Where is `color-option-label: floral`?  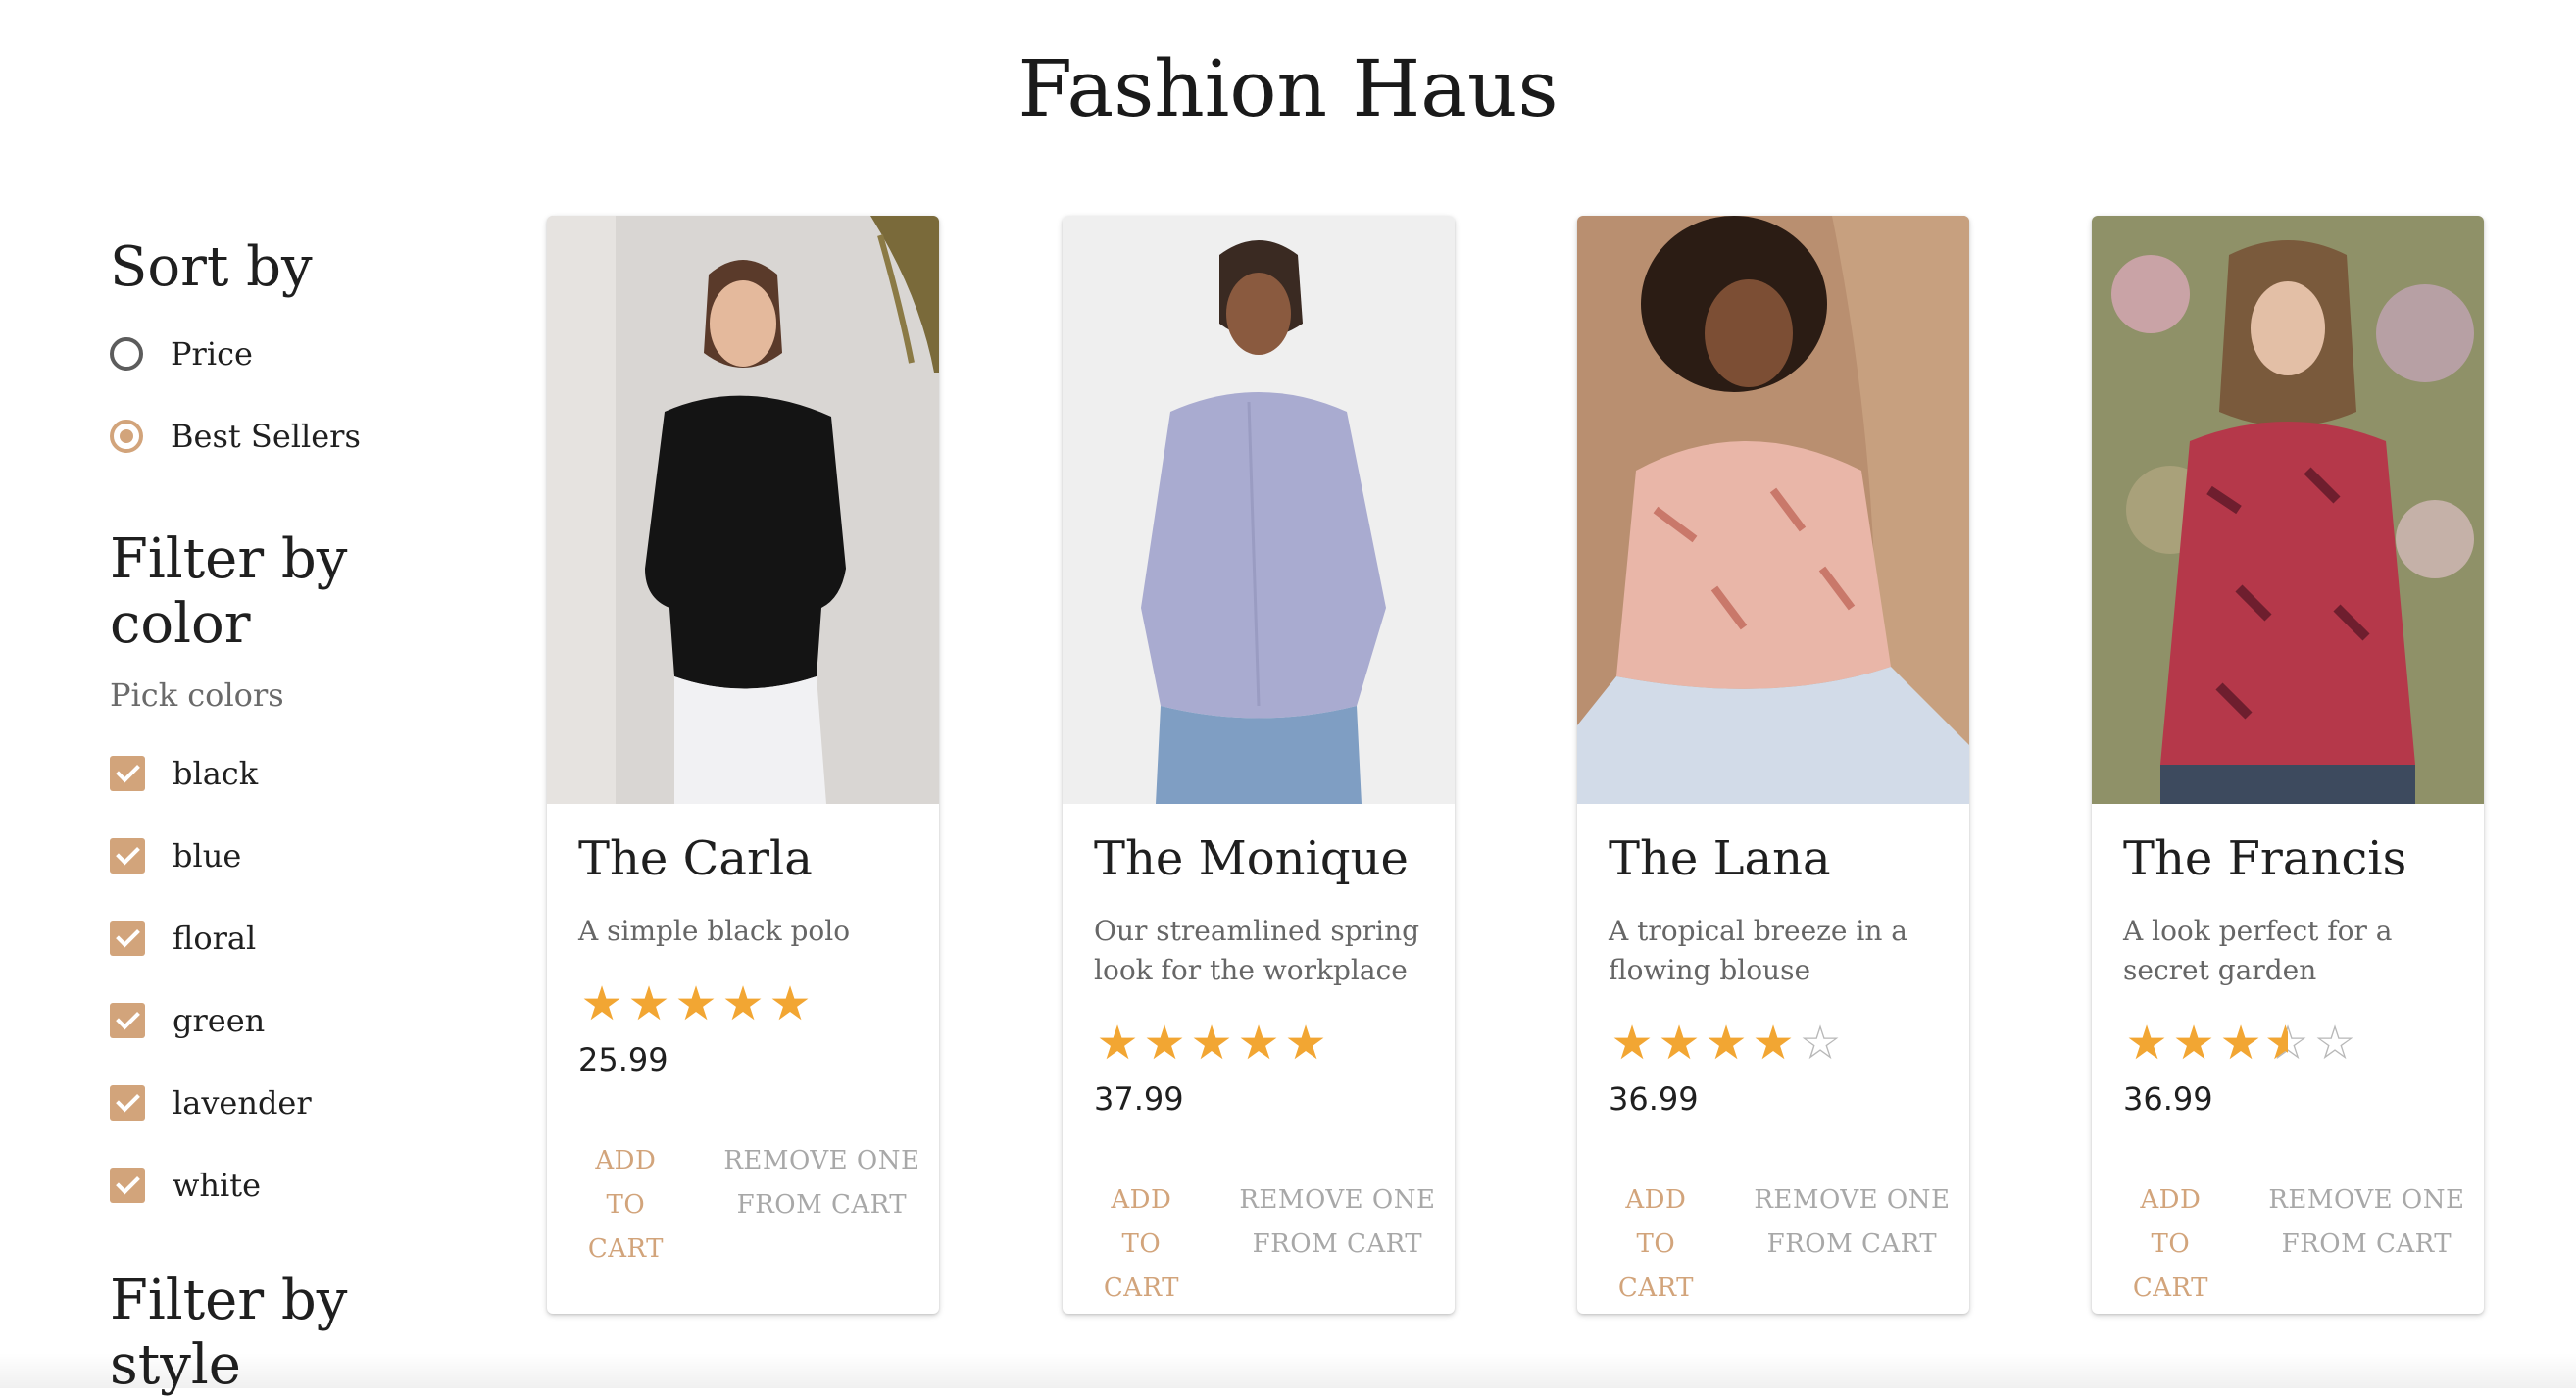
color-option-label: floral is located at coordinates (215, 938).